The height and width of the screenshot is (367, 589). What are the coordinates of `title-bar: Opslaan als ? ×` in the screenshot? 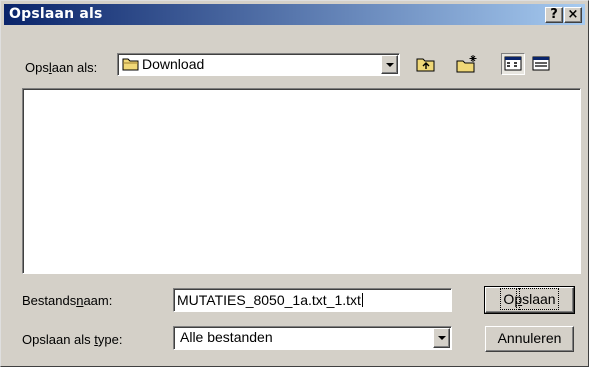 It's located at (294, 14).